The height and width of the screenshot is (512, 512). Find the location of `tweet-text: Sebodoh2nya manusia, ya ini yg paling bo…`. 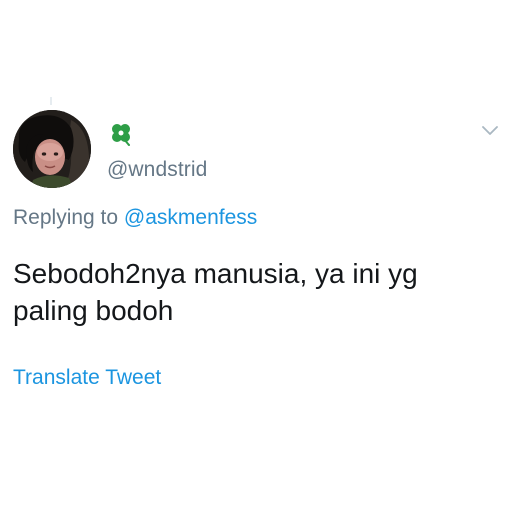

tweet-text: Sebodoh2nya manusia, ya ini yg paling bo… is located at coordinates (215, 292).